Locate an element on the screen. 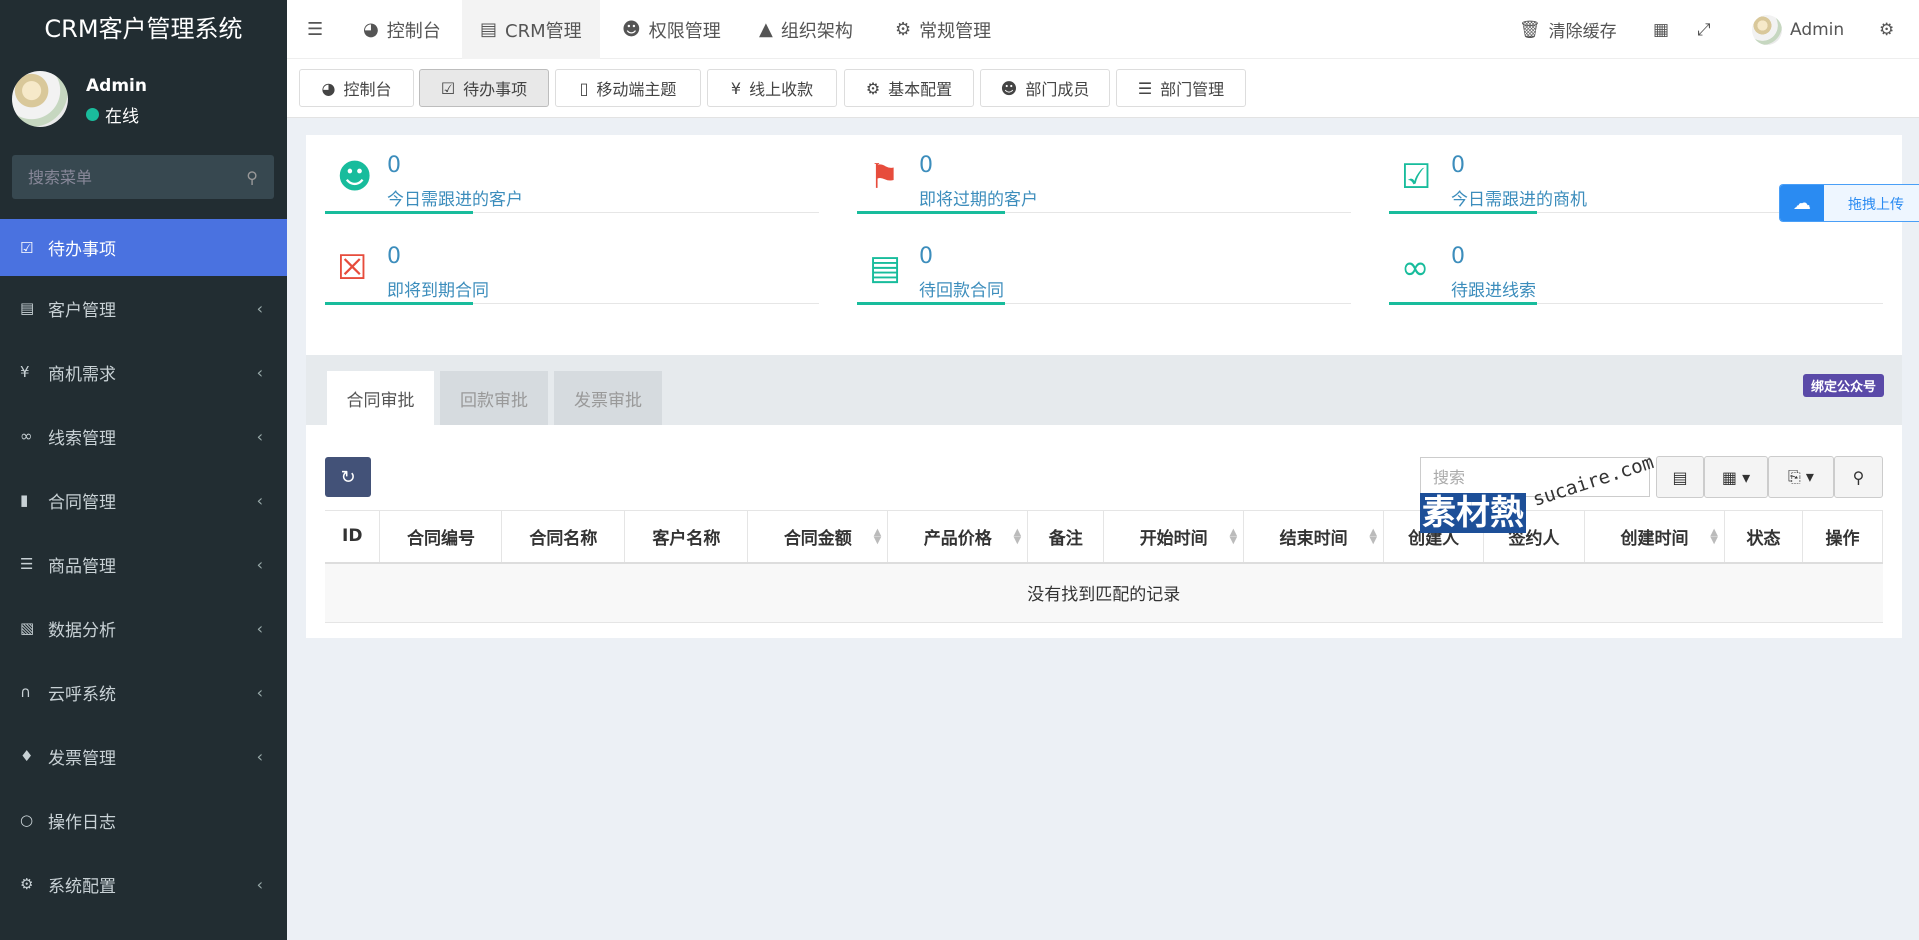  col-contract-name: 合同名称 is located at coordinates (563, 537).